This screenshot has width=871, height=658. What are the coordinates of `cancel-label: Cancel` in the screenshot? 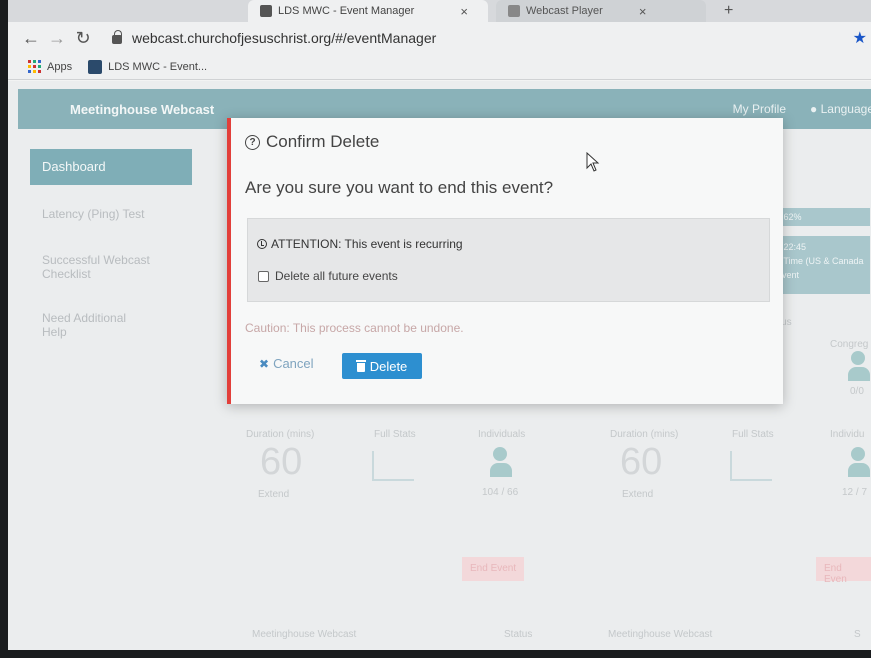 It's located at (293, 363).